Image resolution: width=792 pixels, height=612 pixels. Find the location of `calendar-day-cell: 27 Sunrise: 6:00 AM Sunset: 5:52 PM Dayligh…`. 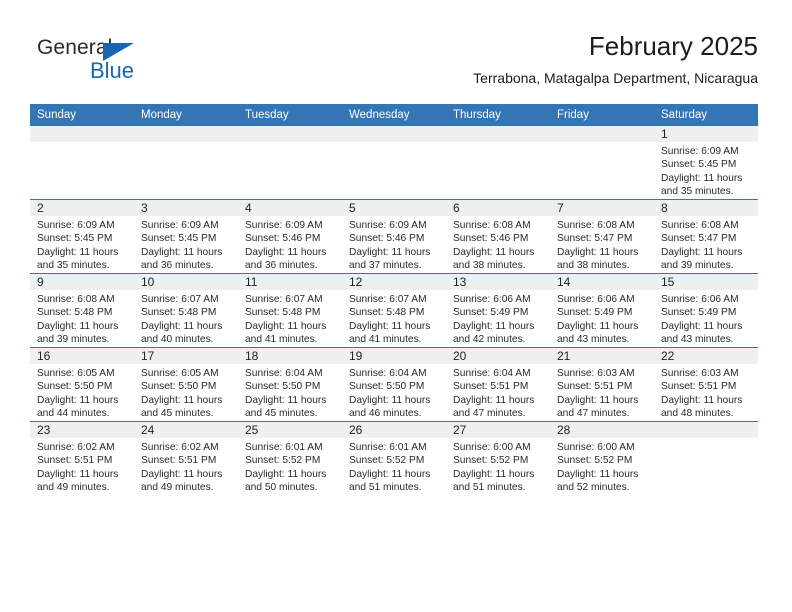

calendar-day-cell: 27 Sunrise: 6:00 AM Sunset: 5:52 PM Dayligh… is located at coordinates (498, 458).